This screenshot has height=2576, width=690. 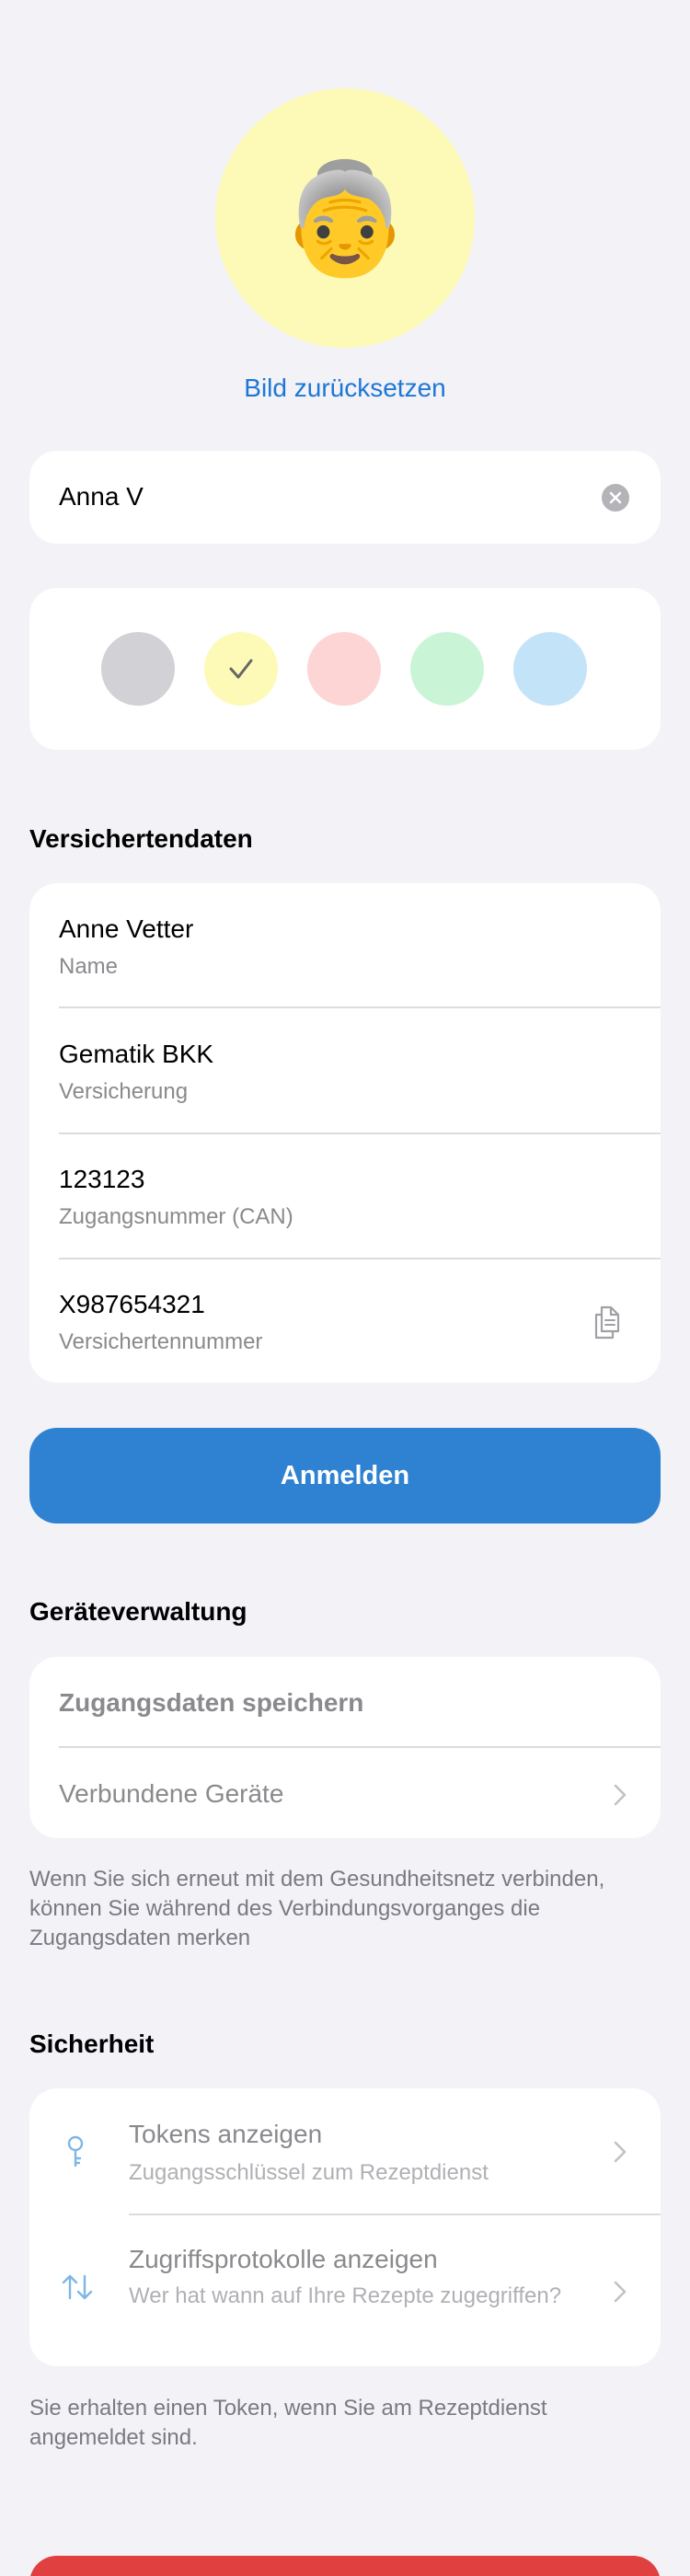 I want to click on show-tokens-title: Tokens anzeigen, so click(x=226, y=2134).